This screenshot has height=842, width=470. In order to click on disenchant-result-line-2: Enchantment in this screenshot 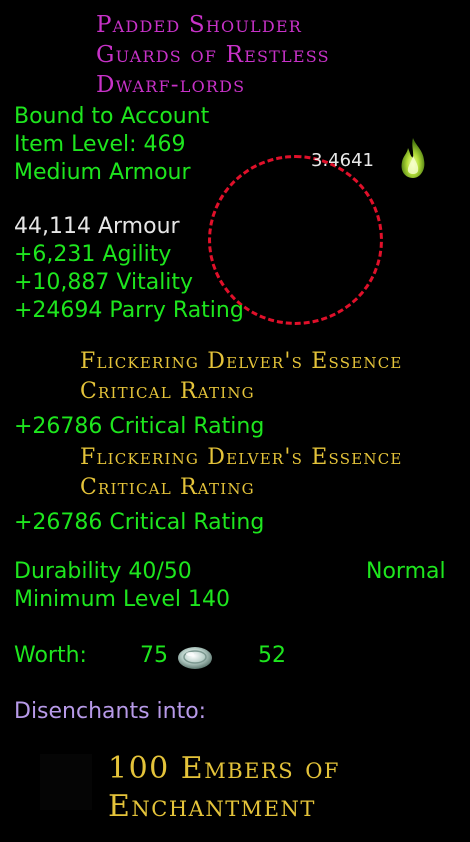, I will do `click(212, 806)`.